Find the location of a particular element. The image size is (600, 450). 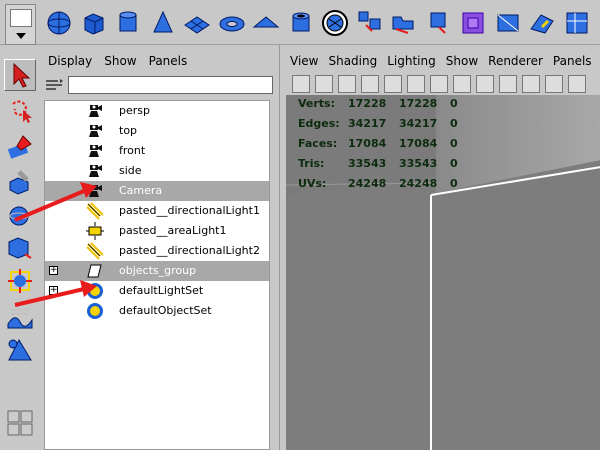

subdiv-icon is located at coordinates (508, 23).